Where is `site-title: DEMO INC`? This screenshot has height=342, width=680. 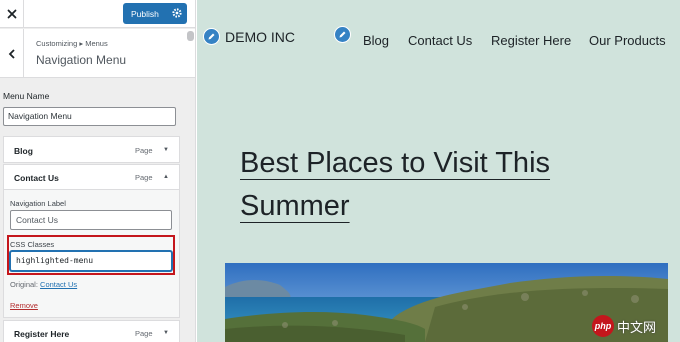 site-title: DEMO INC is located at coordinates (260, 37).